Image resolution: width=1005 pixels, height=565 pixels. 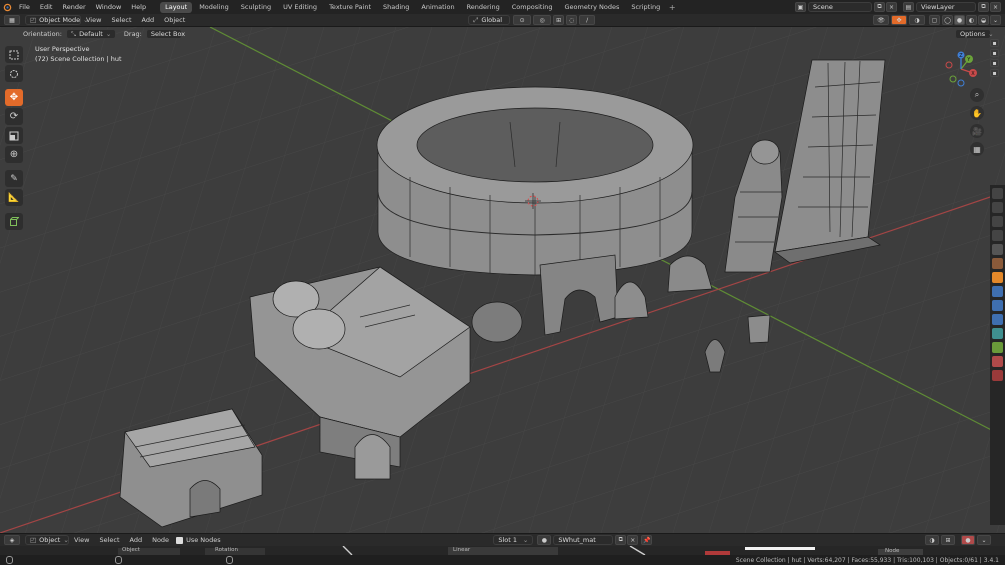 What do you see at coordinates (198, 540) in the screenshot?
I see `use-nodes-checkbox: Use Nodes` at bounding box center [198, 540].